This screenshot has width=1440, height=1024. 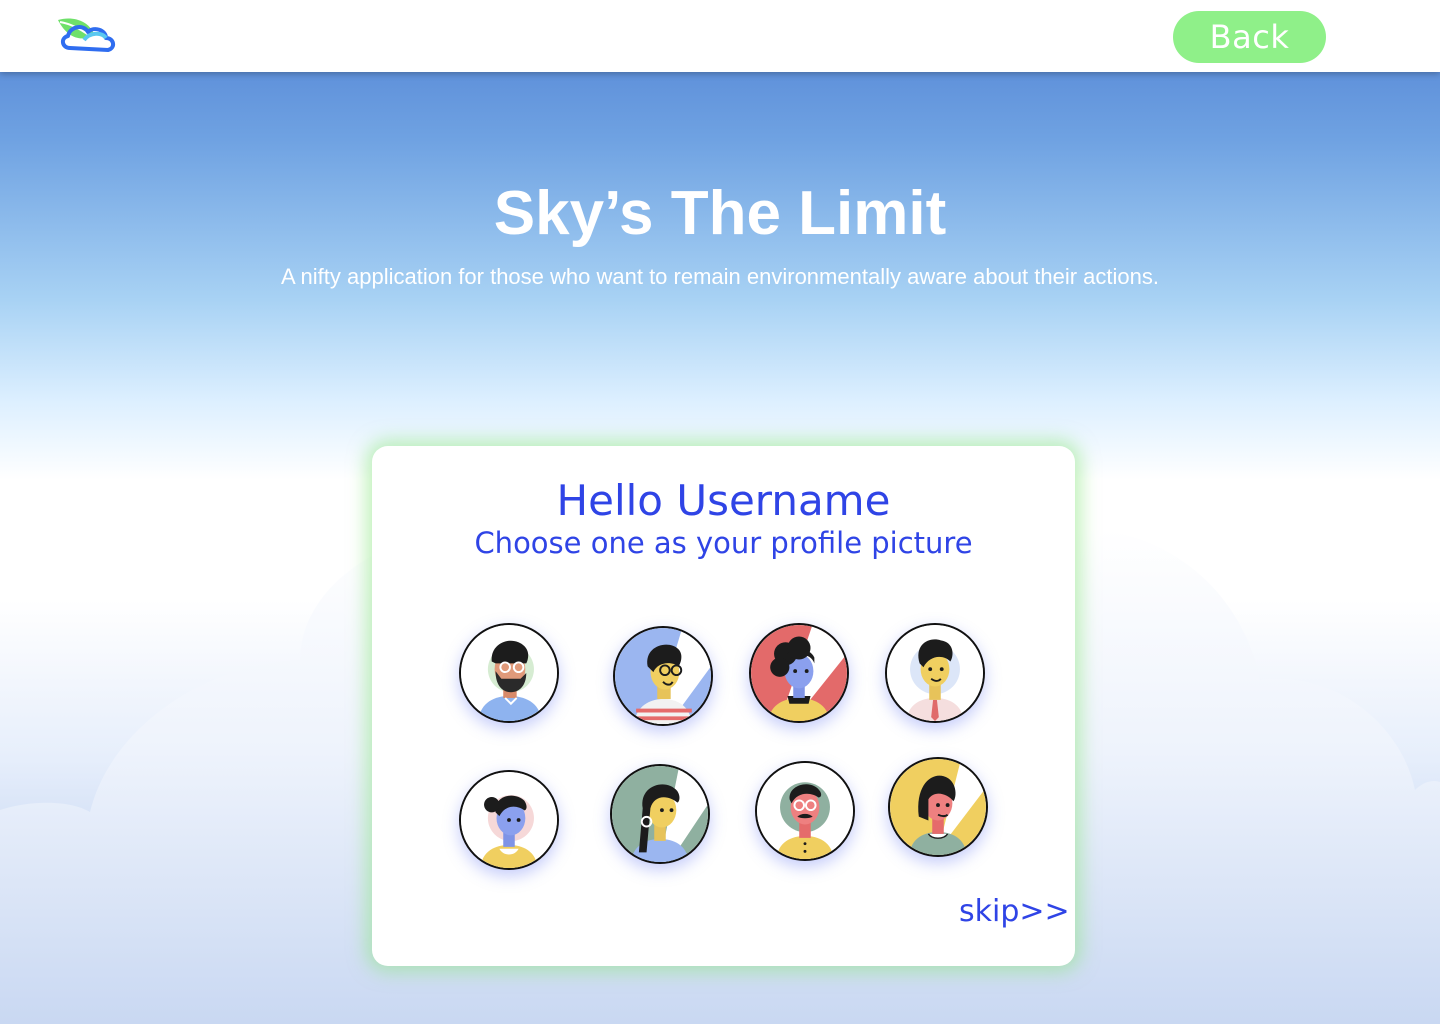 I want to click on avatar-mustache-man-icon, so click(x=805, y=811).